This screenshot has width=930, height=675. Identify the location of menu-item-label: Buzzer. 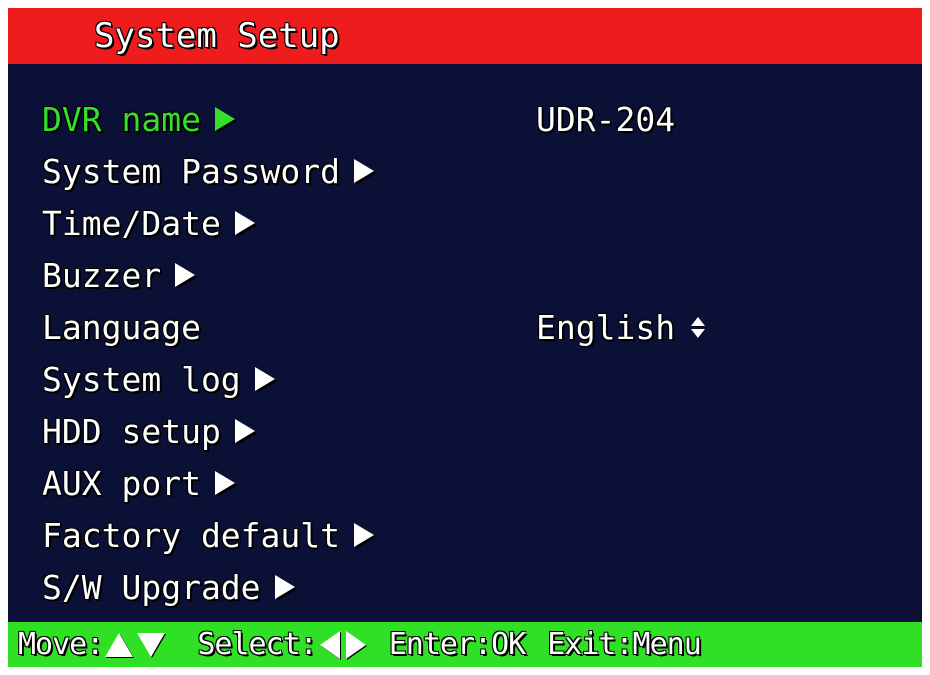
(102, 275).